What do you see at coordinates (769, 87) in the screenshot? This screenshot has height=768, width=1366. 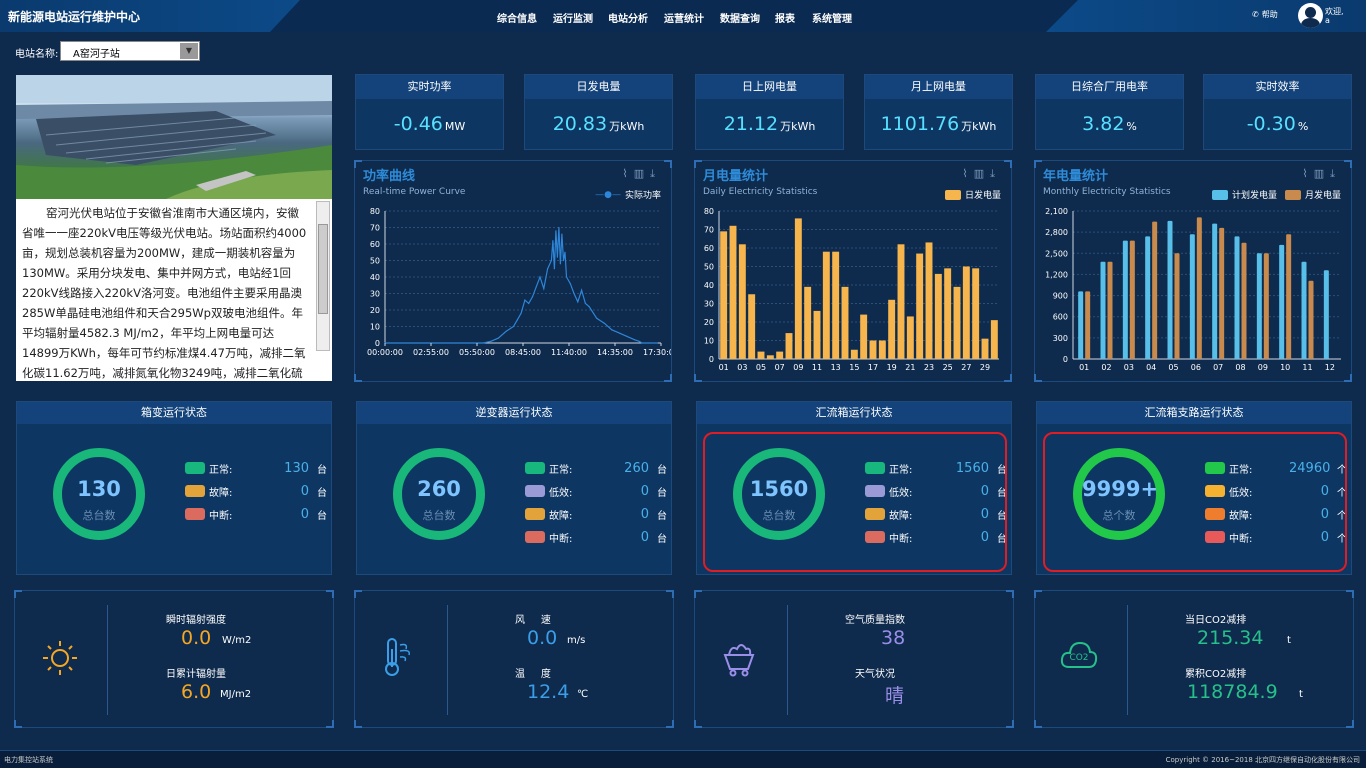 I see `kpi-label: 日上网电量` at bounding box center [769, 87].